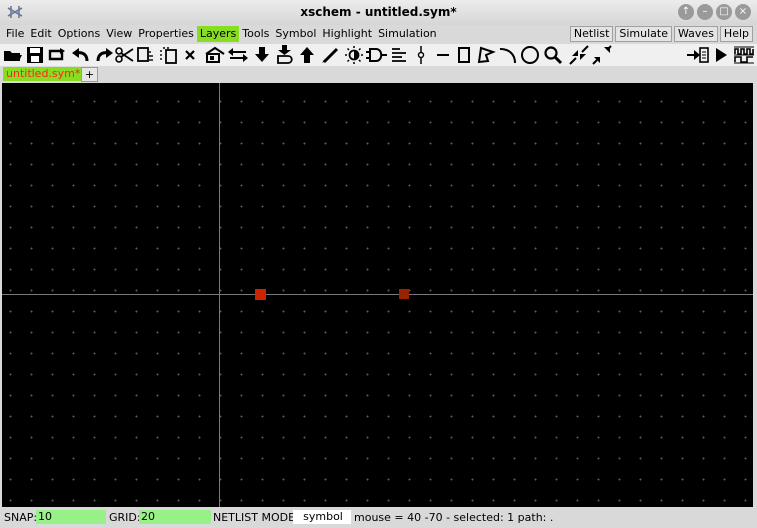 The image size is (757, 528). What do you see at coordinates (15, 34) in the screenshot?
I see `menu-file: File` at bounding box center [15, 34].